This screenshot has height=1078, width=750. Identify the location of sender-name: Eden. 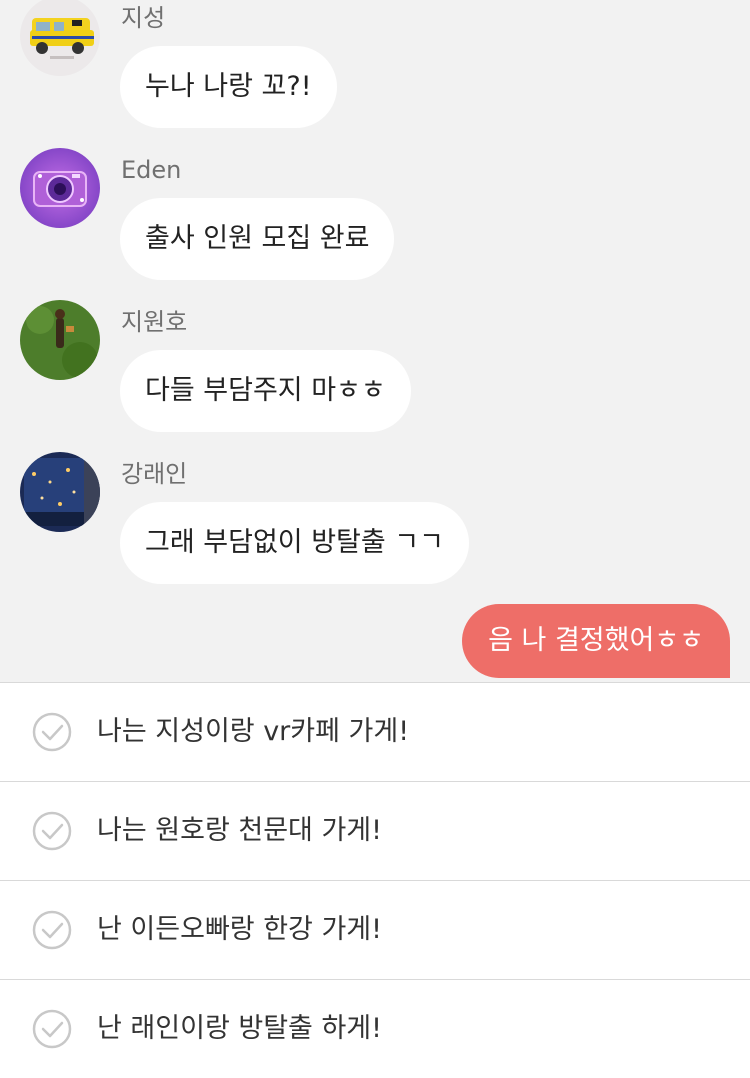
(151, 170).